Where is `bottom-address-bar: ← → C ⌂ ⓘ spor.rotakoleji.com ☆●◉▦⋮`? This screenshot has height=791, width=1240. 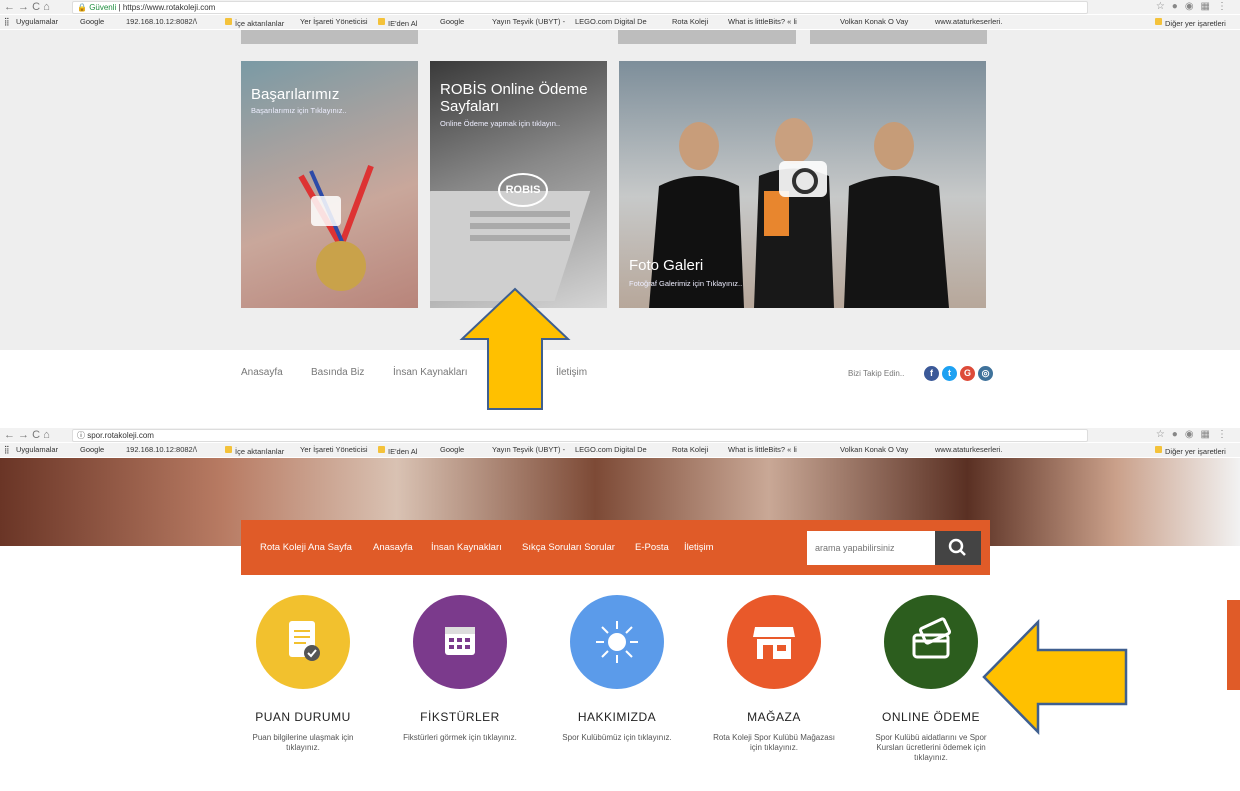 bottom-address-bar: ← → C ⌂ ⓘ spor.rotakoleji.com ☆●◉▦⋮ is located at coordinates (620, 435).